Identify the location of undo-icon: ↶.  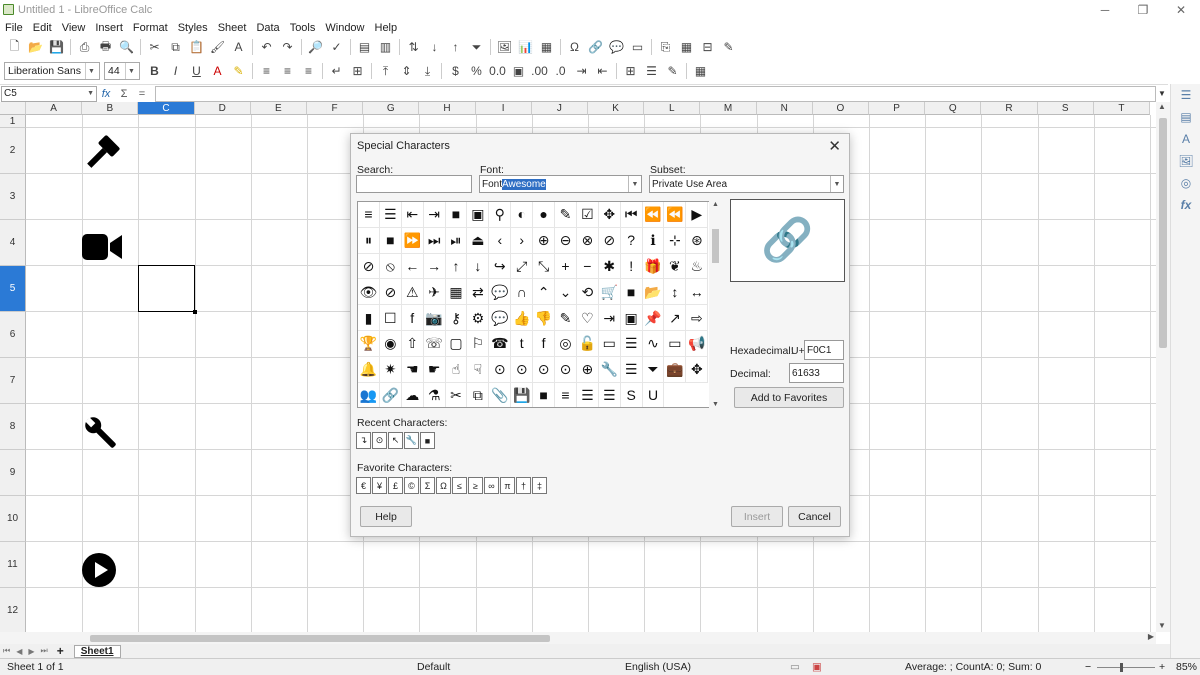
(266, 47).